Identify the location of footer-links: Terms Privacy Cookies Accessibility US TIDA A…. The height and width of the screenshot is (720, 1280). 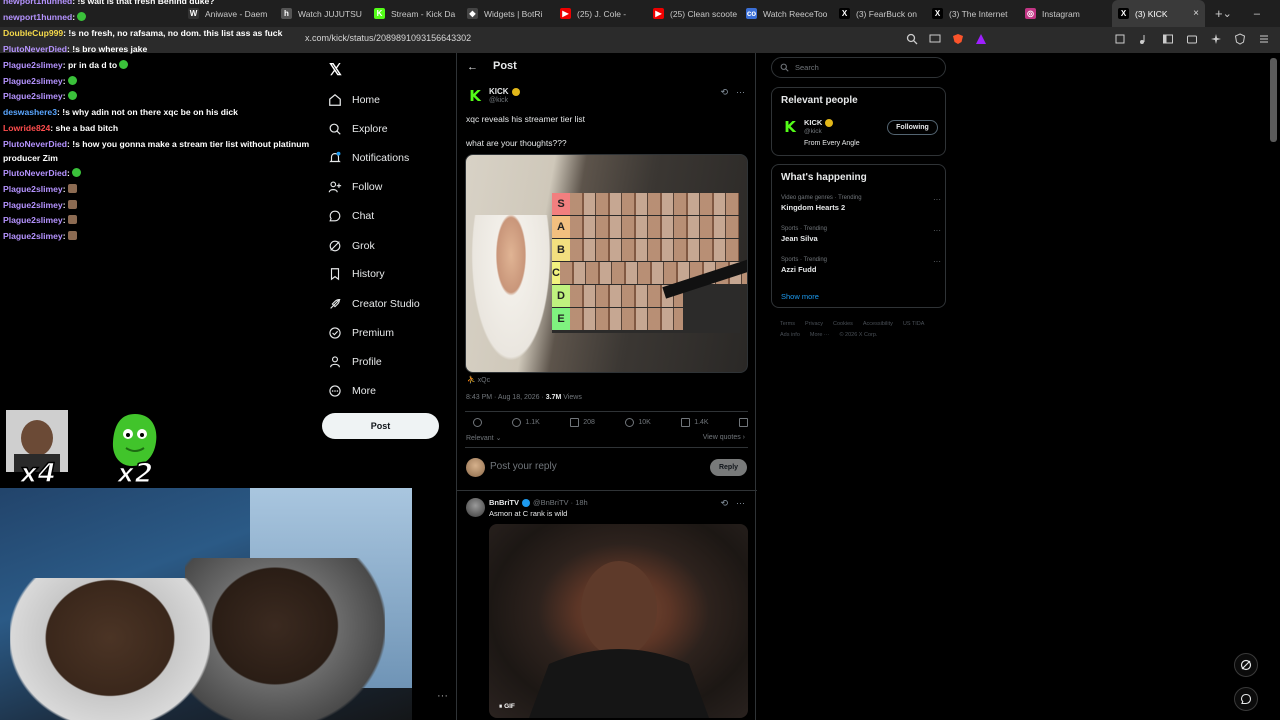
(860, 330).